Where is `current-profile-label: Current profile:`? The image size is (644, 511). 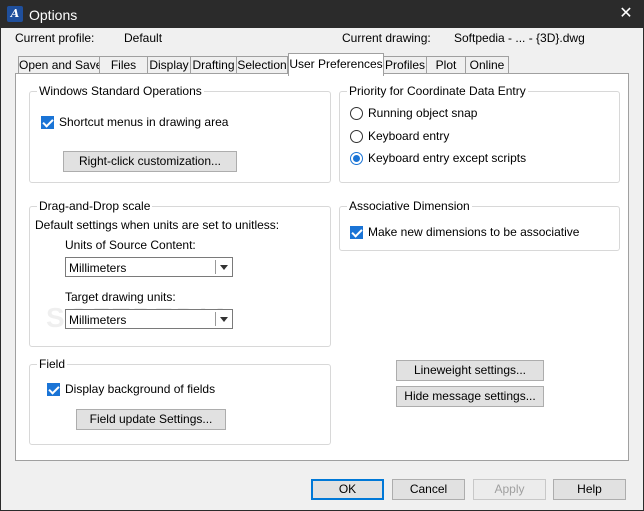 current-profile-label: Current profile: is located at coordinates (55, 38).